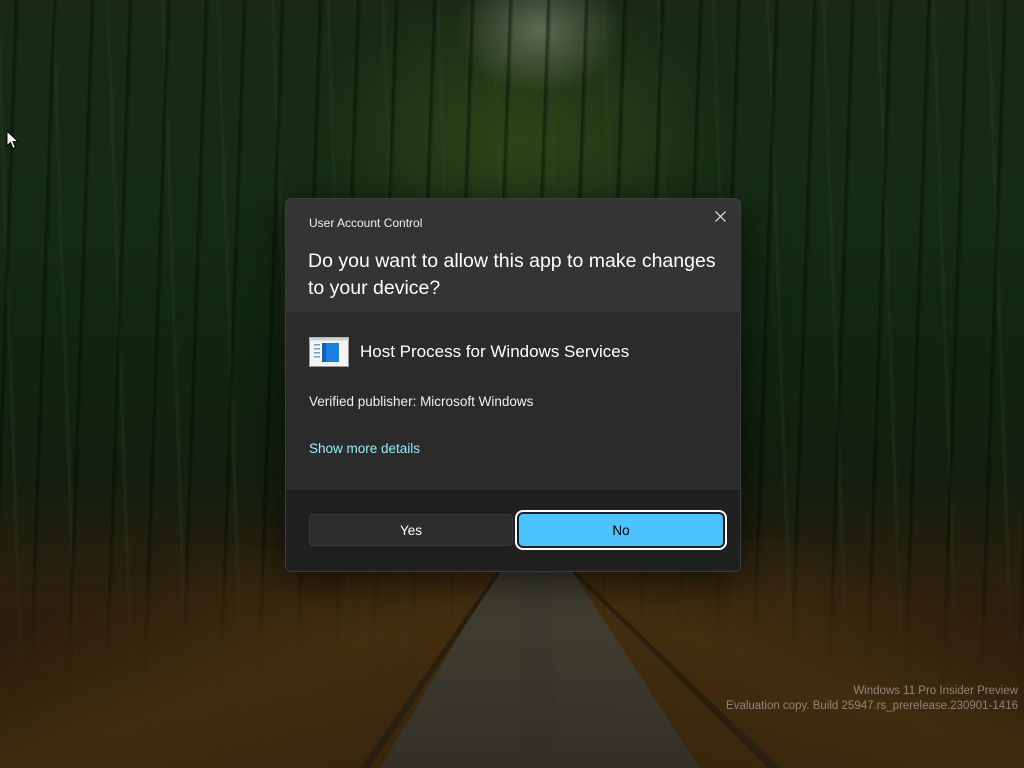  I want to click on uac-footer: Yes No, so click(513, 530).